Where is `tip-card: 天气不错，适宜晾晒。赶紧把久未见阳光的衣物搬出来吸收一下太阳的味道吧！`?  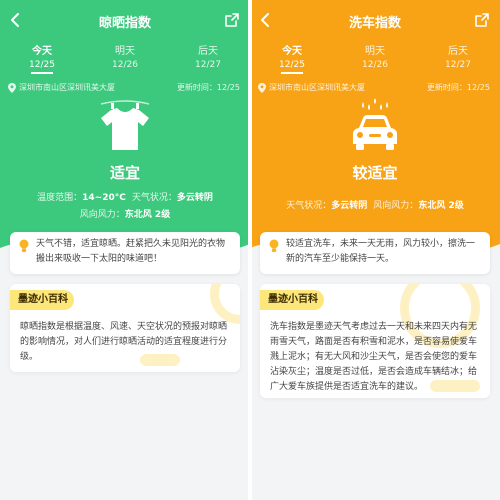 tip-card: 天气不错，适宜晾晒。赶紧把久未见阳光的衣物搬出来吸收一下太阳的味道吧！ is located at coordinates (125, 253).